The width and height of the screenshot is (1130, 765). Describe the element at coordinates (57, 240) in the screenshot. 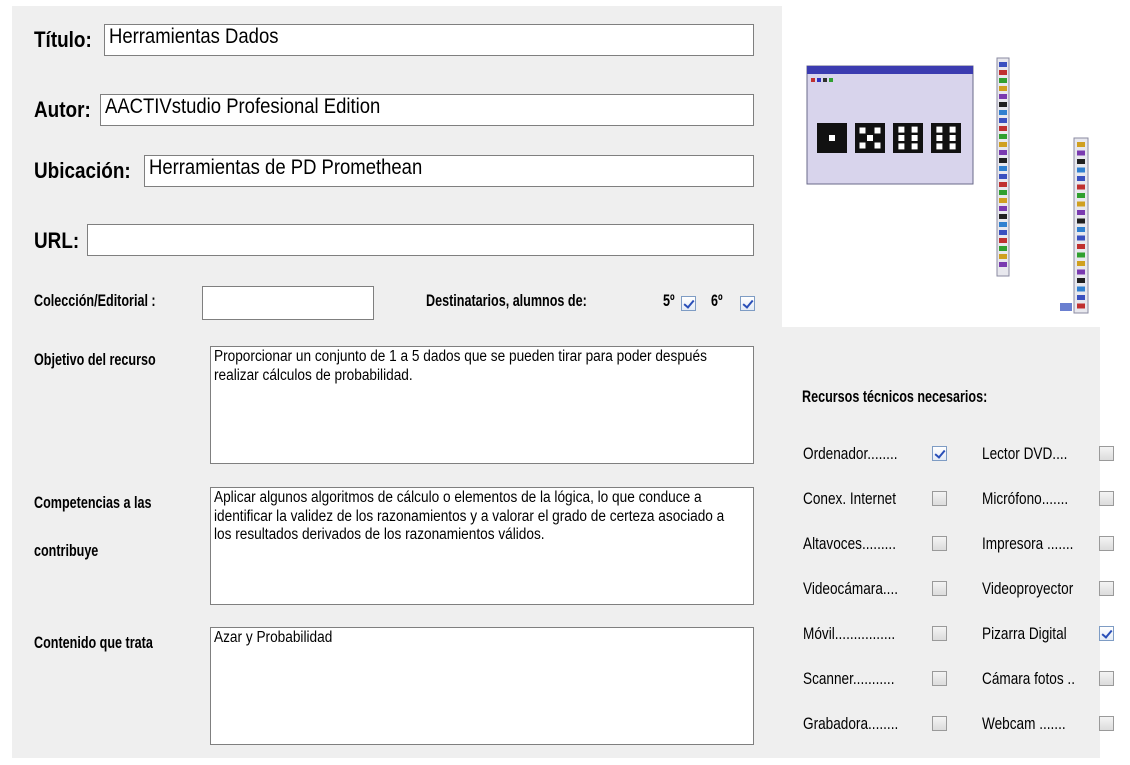

I see `url-label: URL:` at that location.